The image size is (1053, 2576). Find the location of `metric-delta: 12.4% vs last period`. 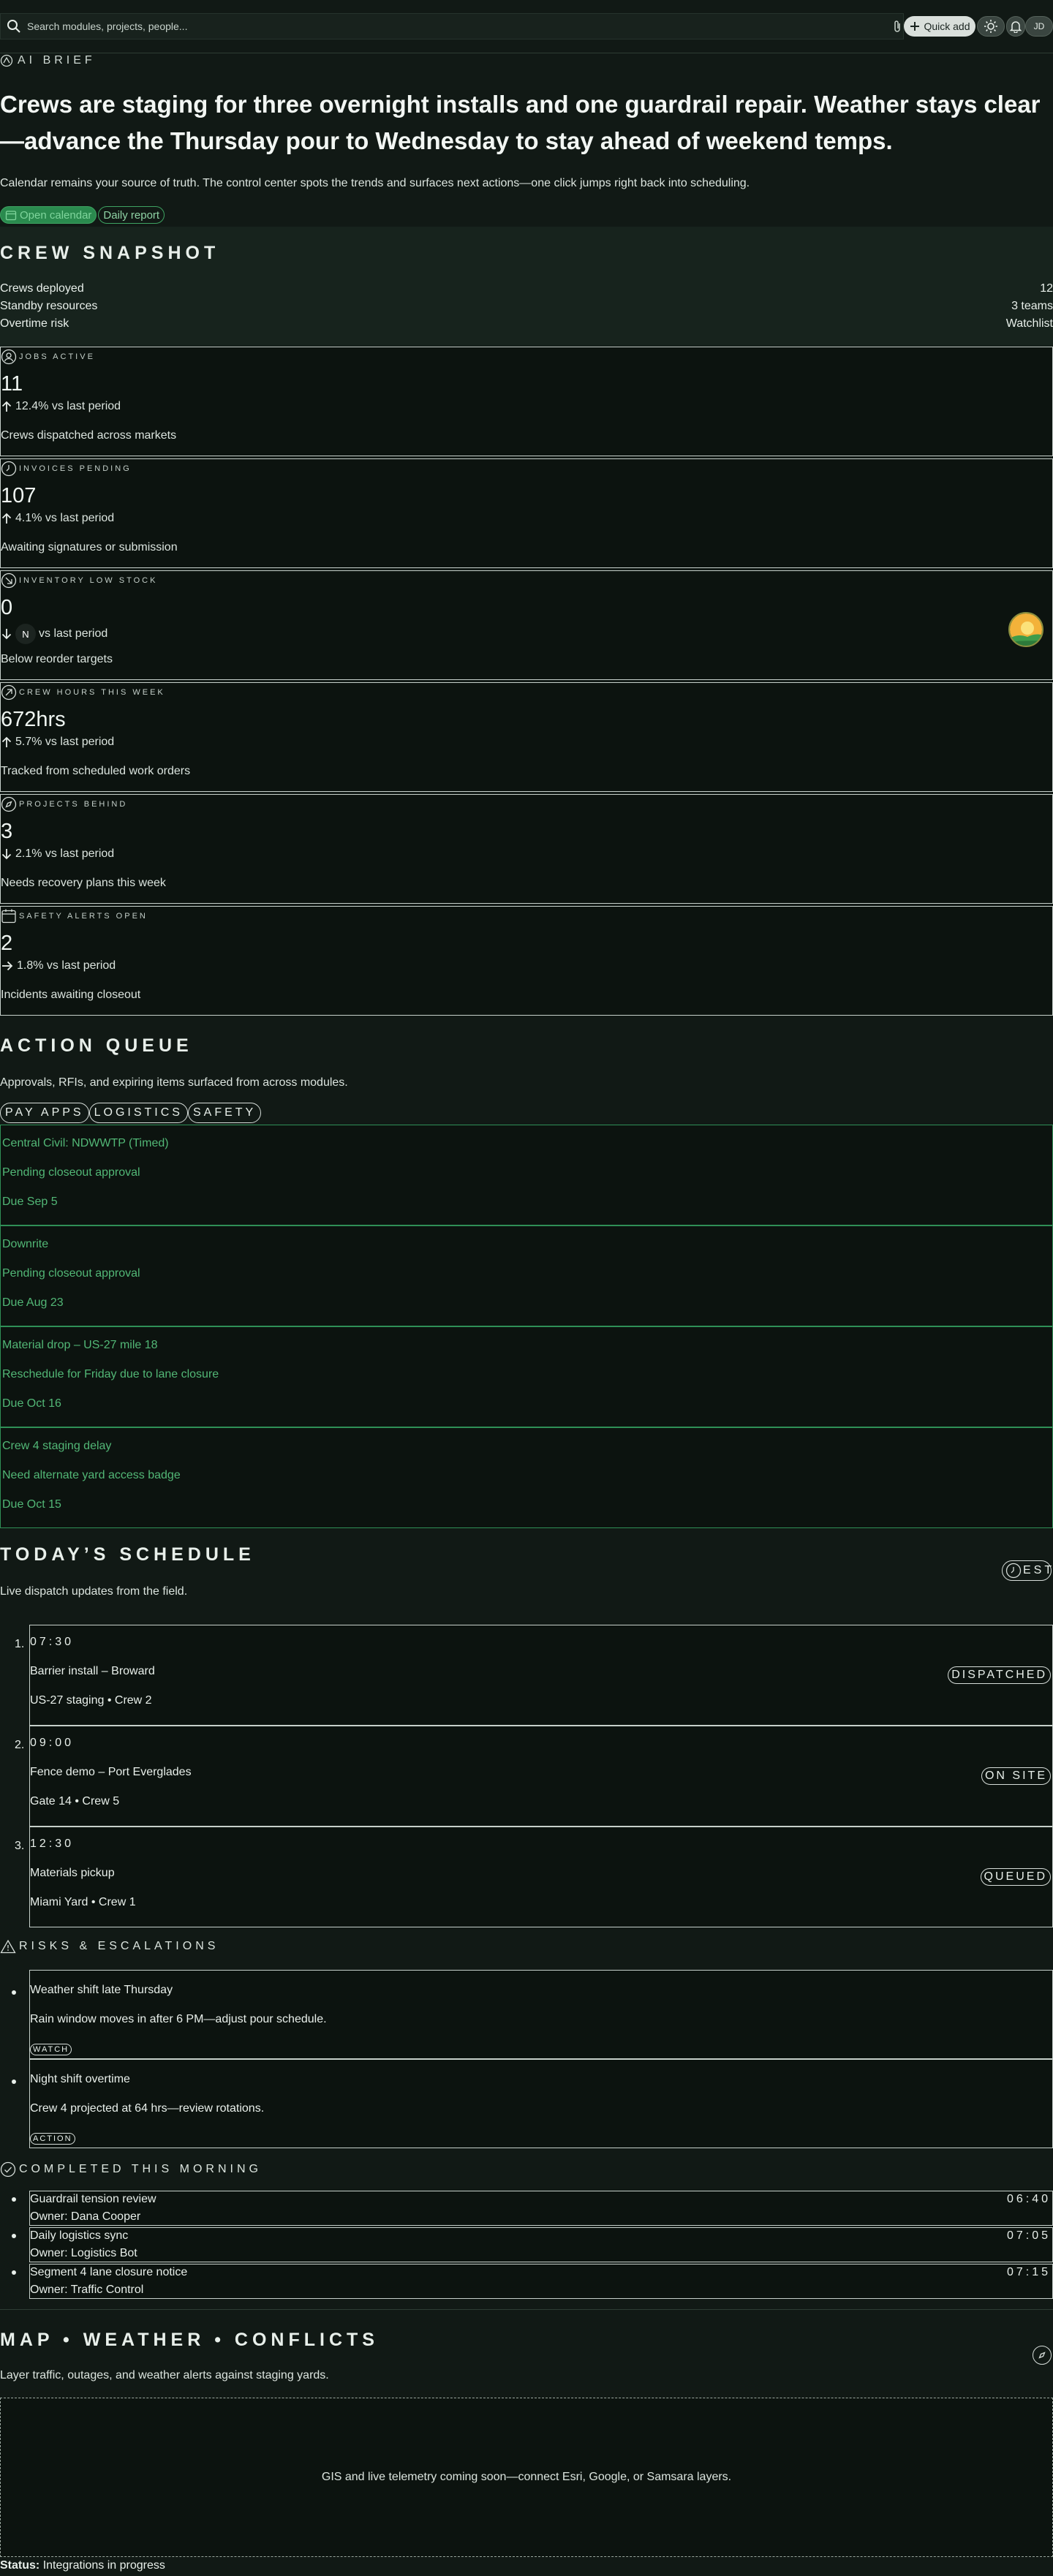

metric-delta: 12.4% vs last period is located at coordinates (61, 406).